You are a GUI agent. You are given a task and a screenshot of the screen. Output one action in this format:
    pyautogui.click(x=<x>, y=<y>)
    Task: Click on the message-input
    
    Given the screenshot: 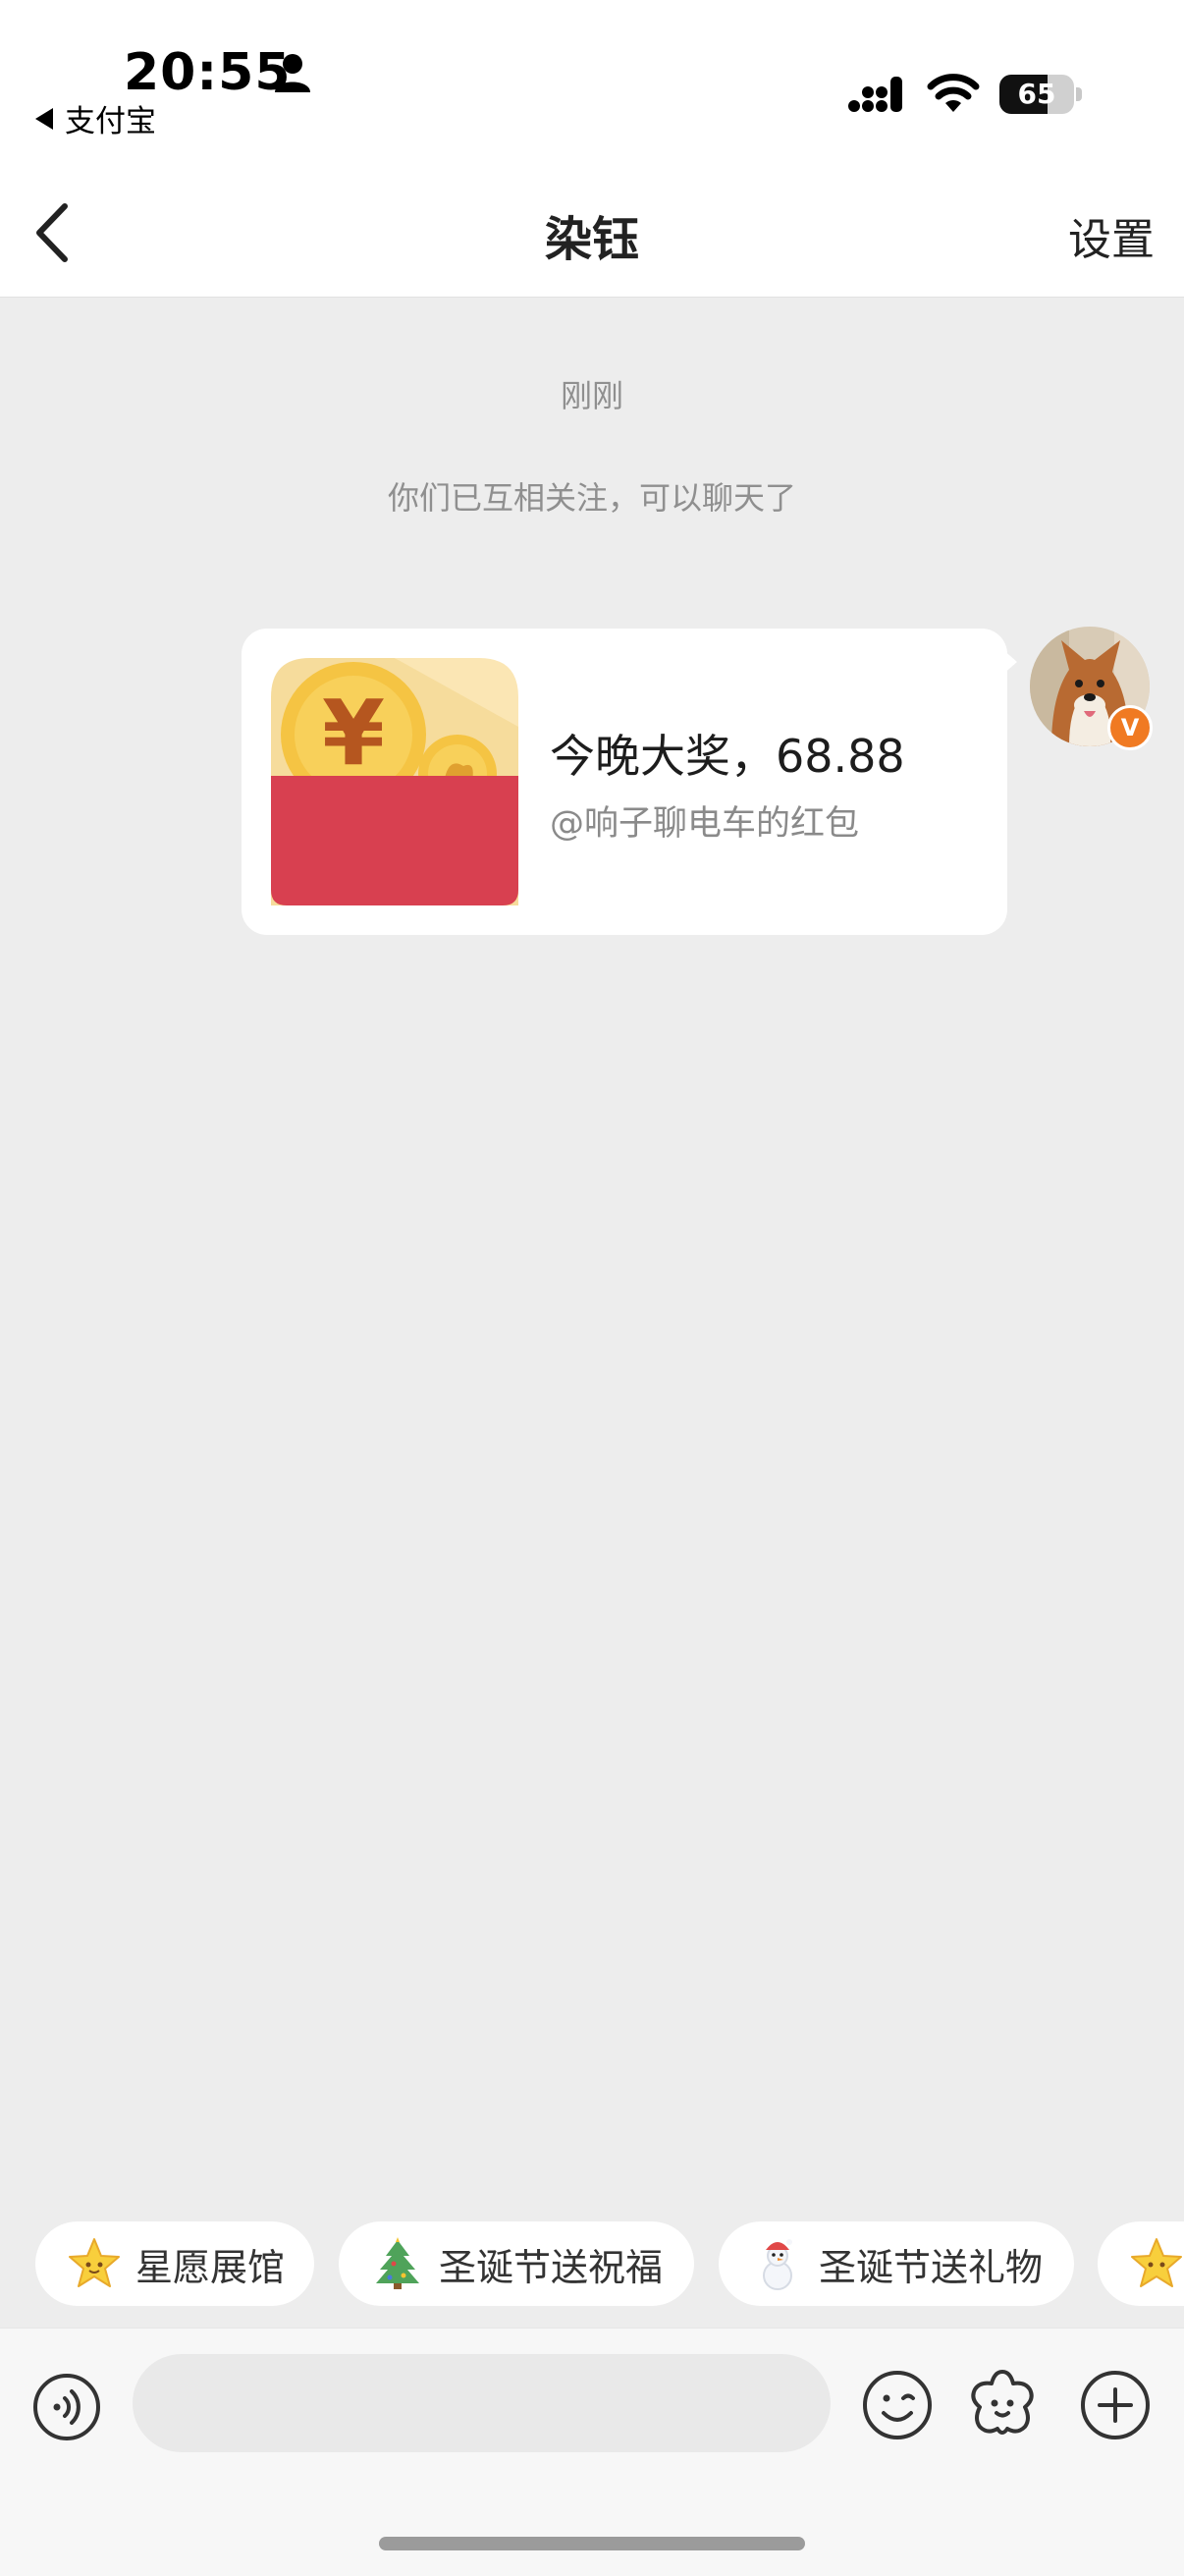 What is the action you would take?
    pyautogui.click(x=482, y=2403)
    